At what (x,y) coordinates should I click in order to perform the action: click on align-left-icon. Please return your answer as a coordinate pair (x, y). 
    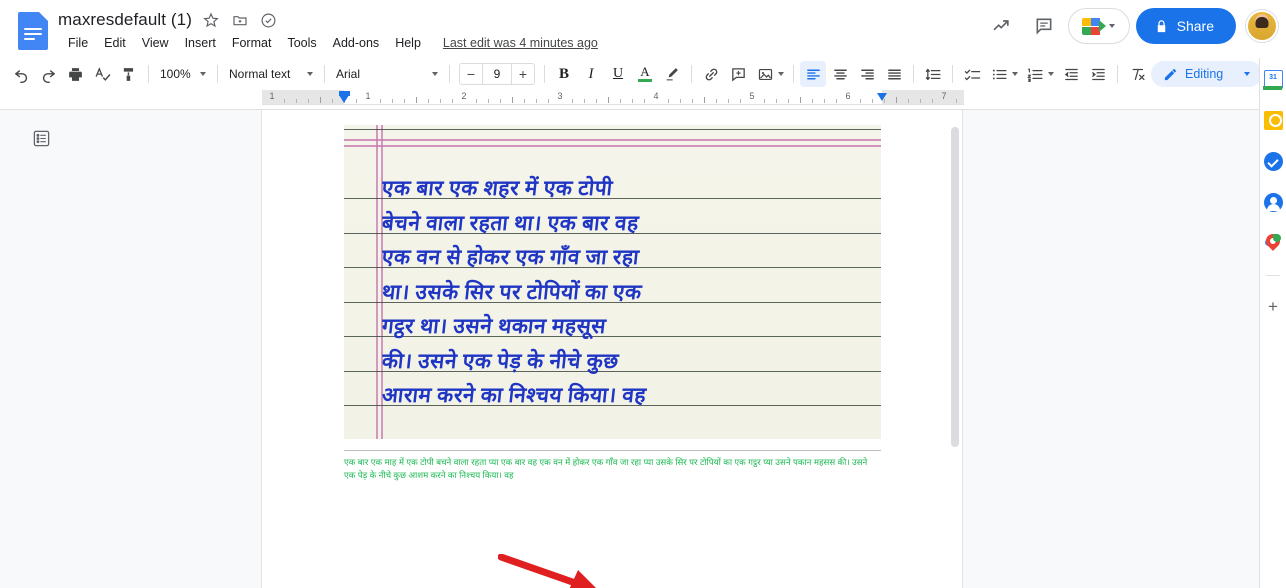
    Looking at the image, I should click on (813, 74).